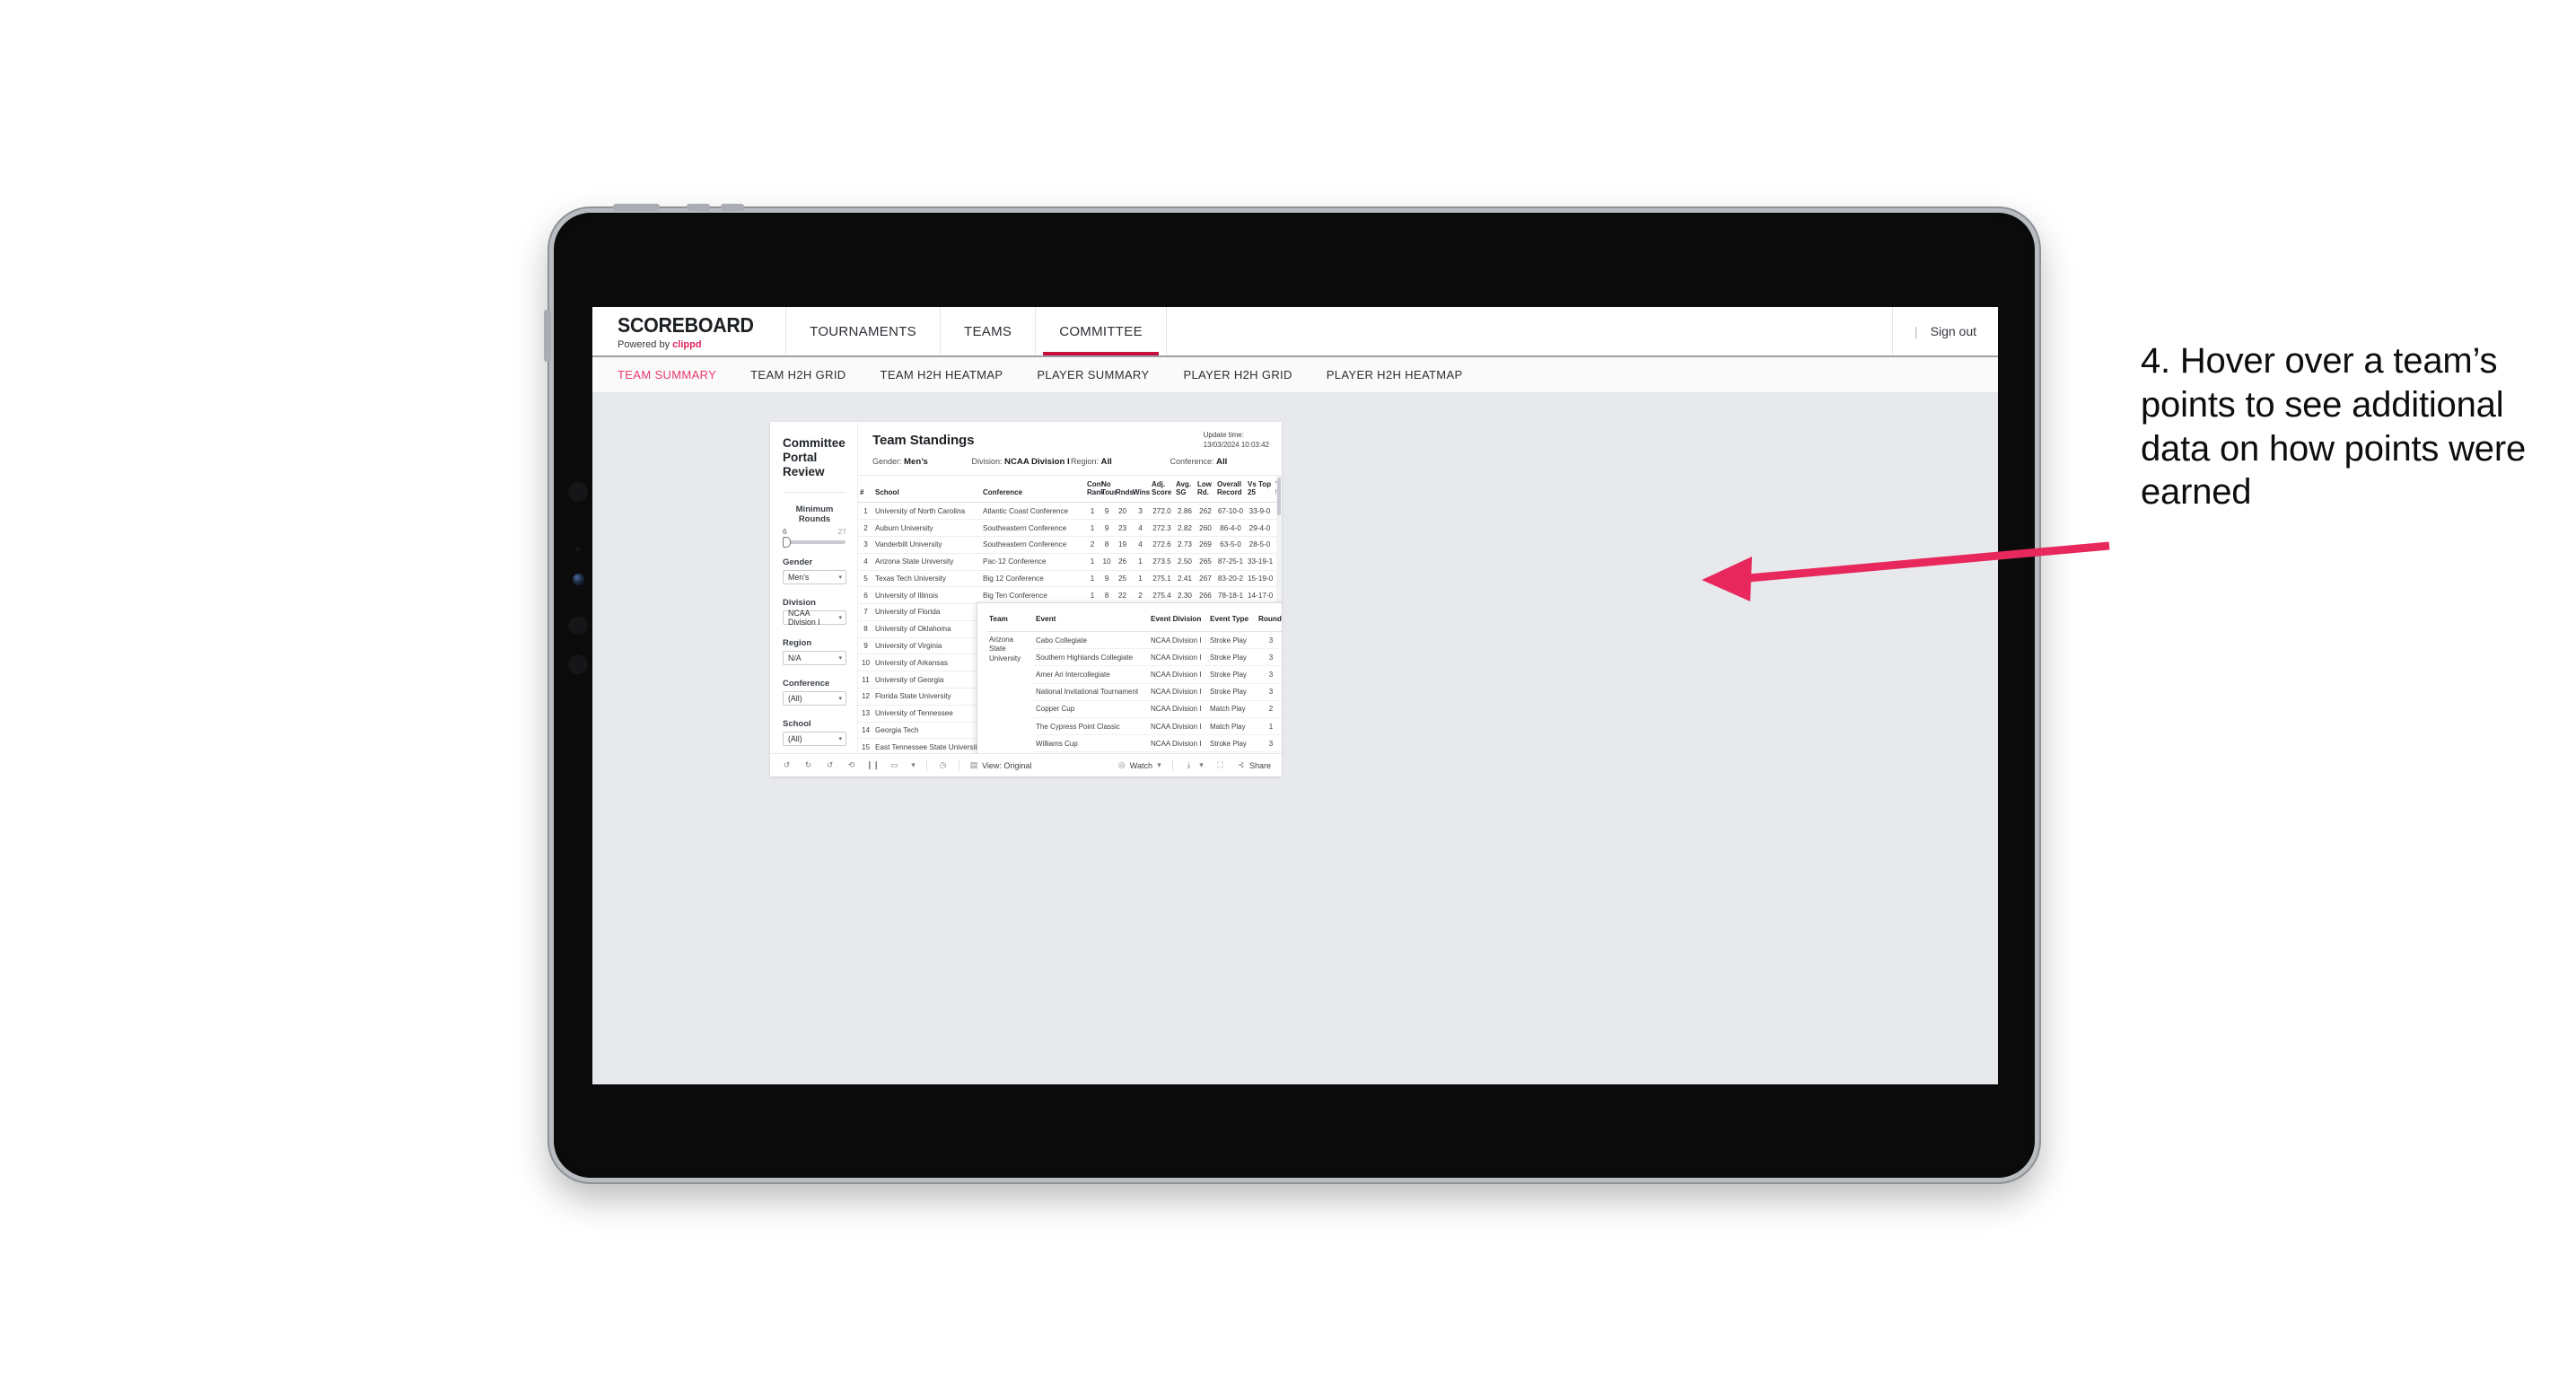  I want to click on nav-item-committee: COMMITTEE, so click(1101, 331).